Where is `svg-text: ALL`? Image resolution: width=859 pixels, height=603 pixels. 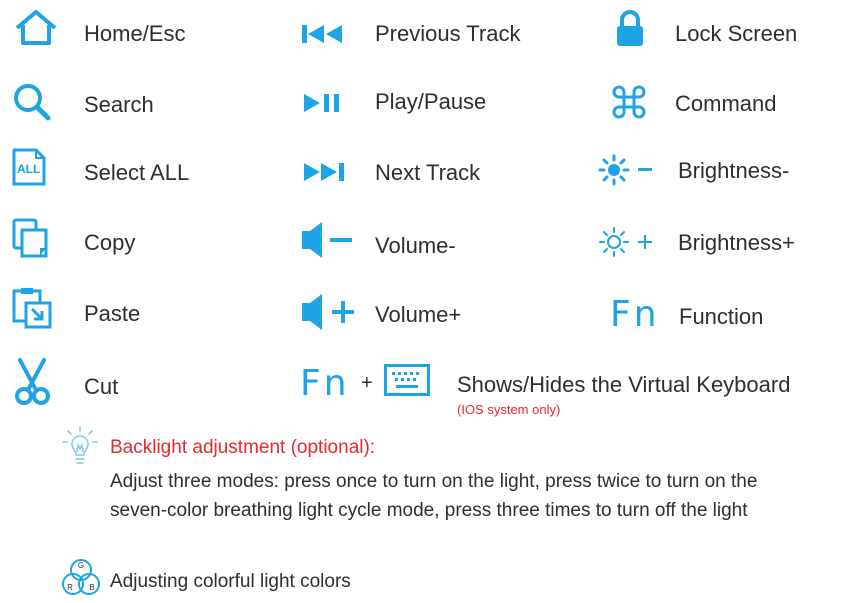
svg-text: ALL is located at coordinates (28, 169).